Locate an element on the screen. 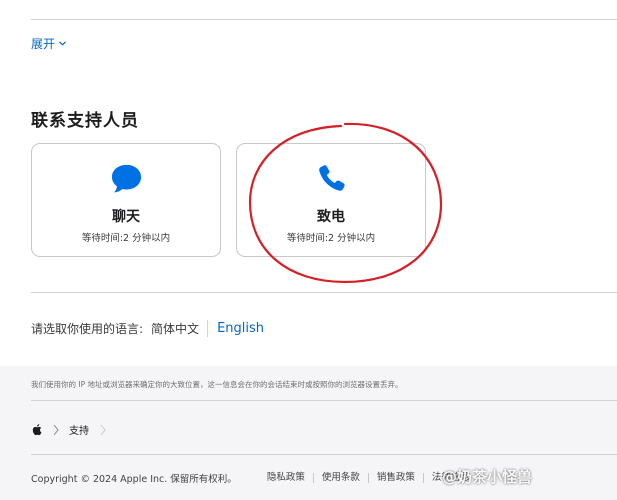 The image size is (617, 500). expand-label: 展开 is located at coordinates (43, 44).